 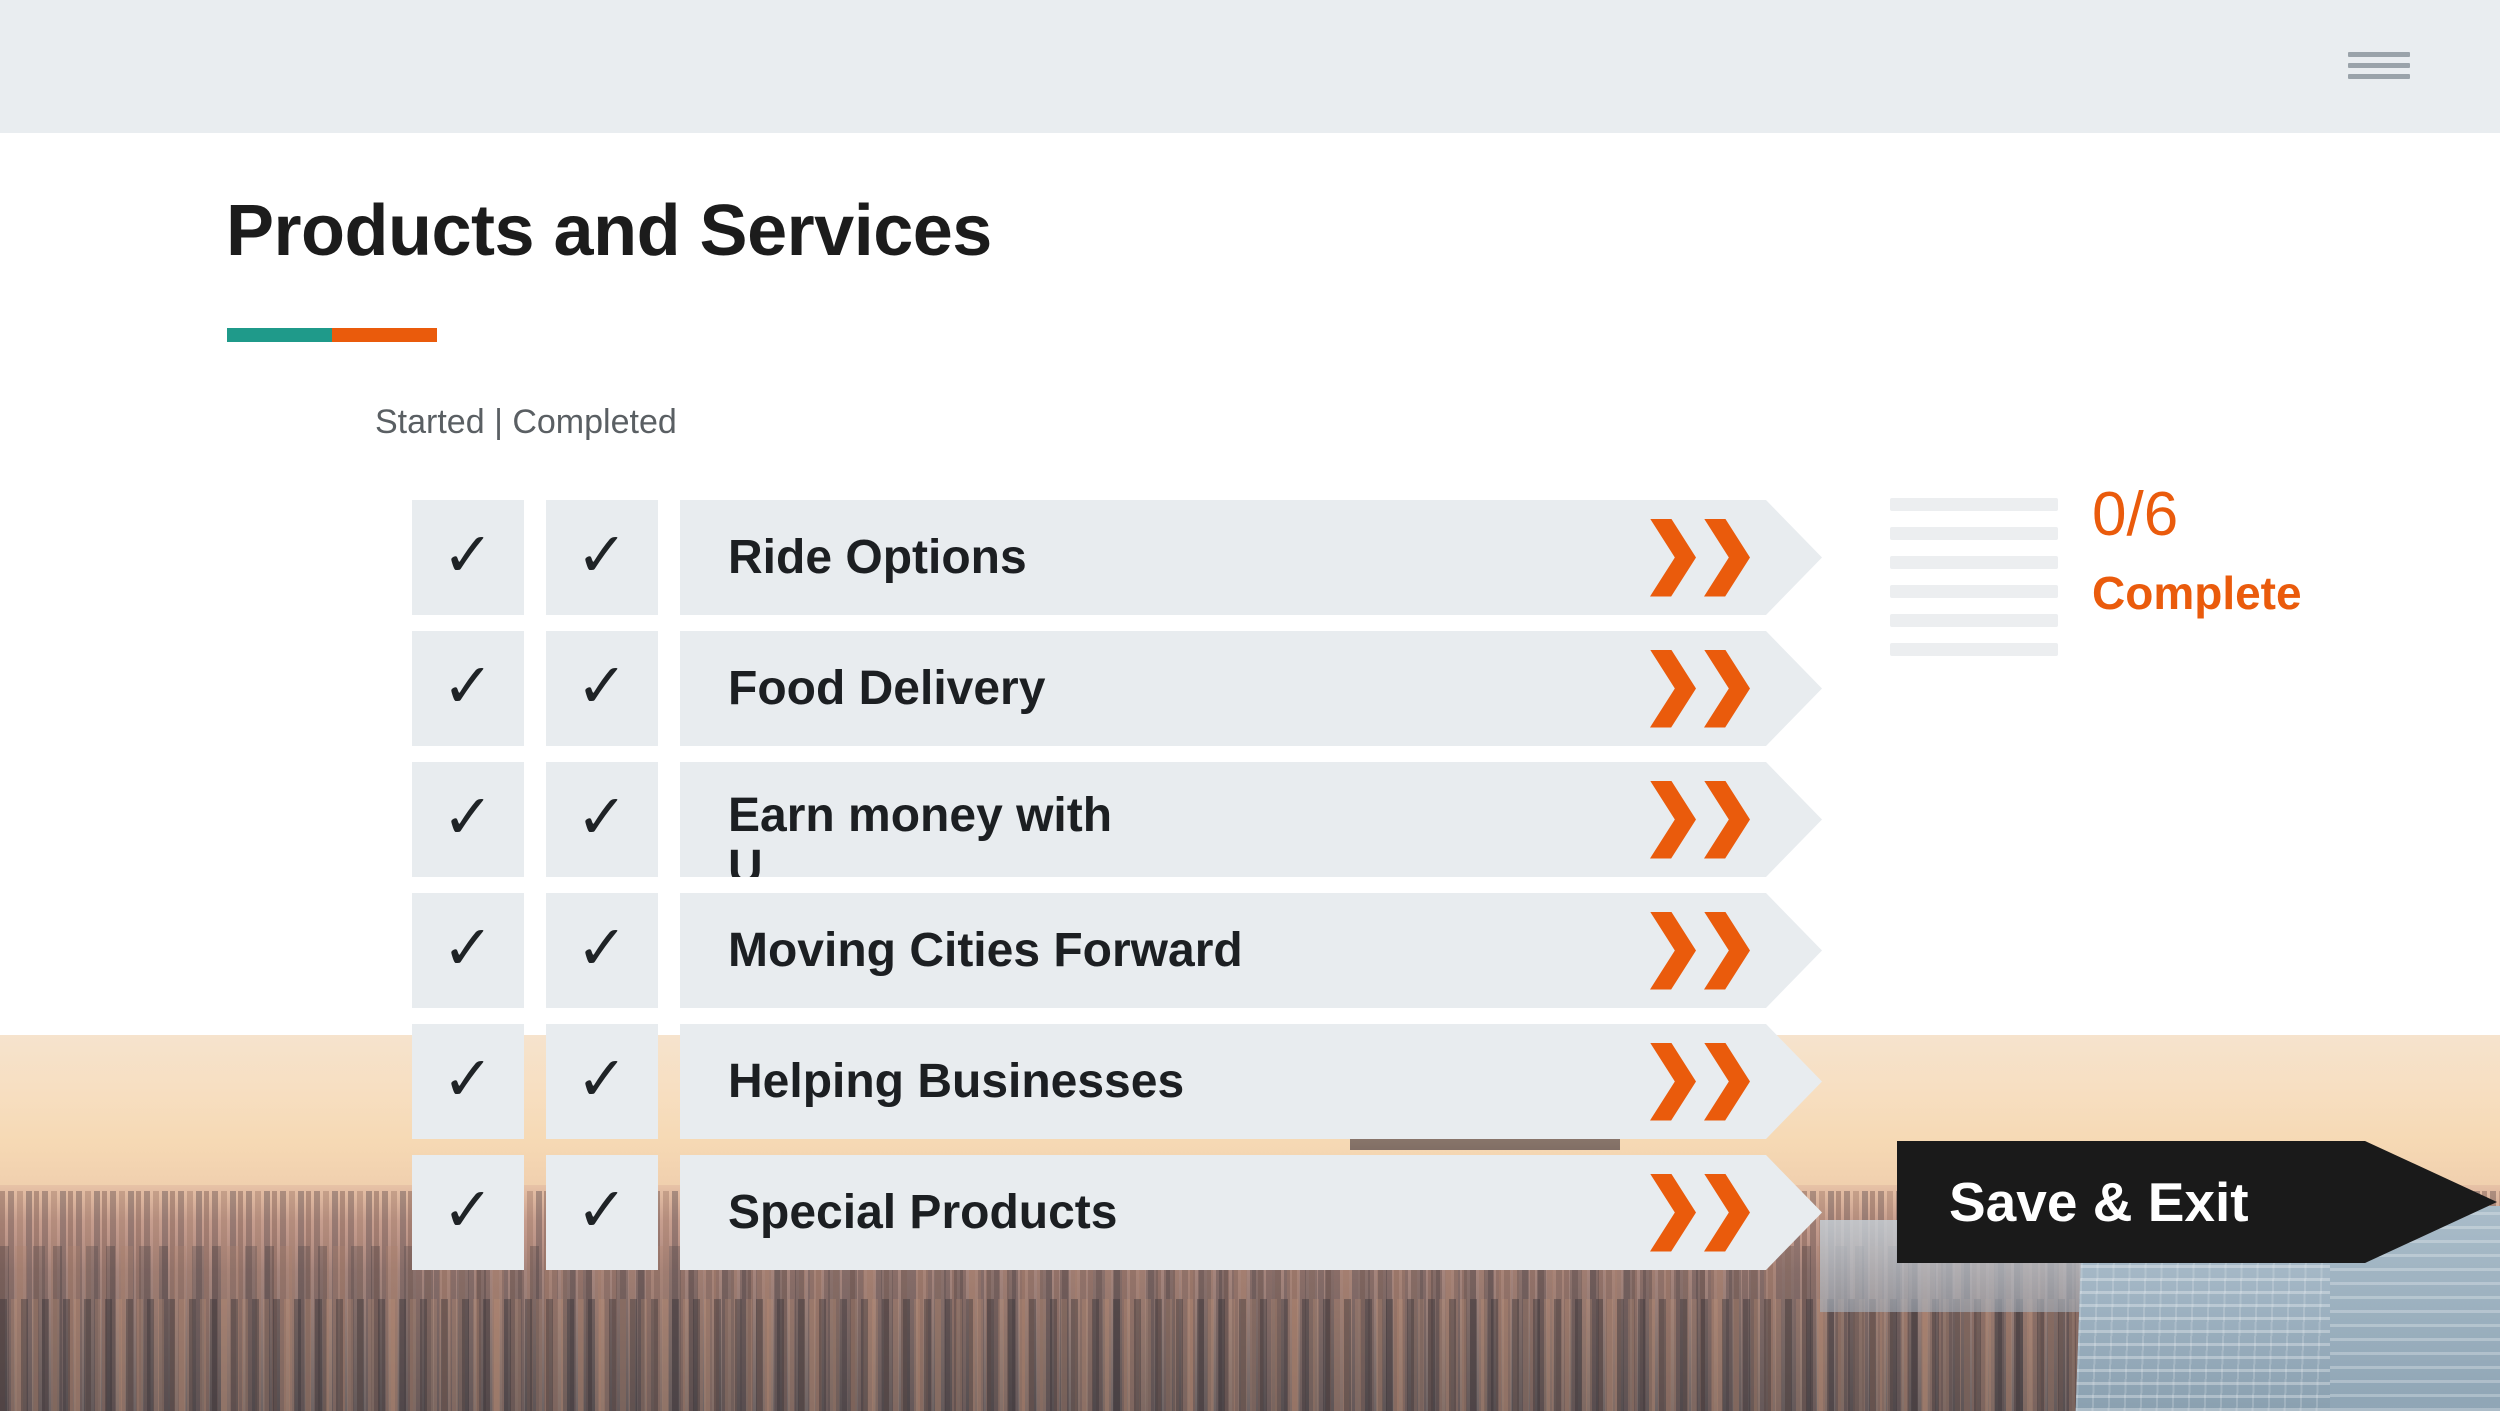 What do you see at coordinates (877, 557) in the screenshot?
I see `checklist-row-label: Ride Options` at bounding box center [877, 557].